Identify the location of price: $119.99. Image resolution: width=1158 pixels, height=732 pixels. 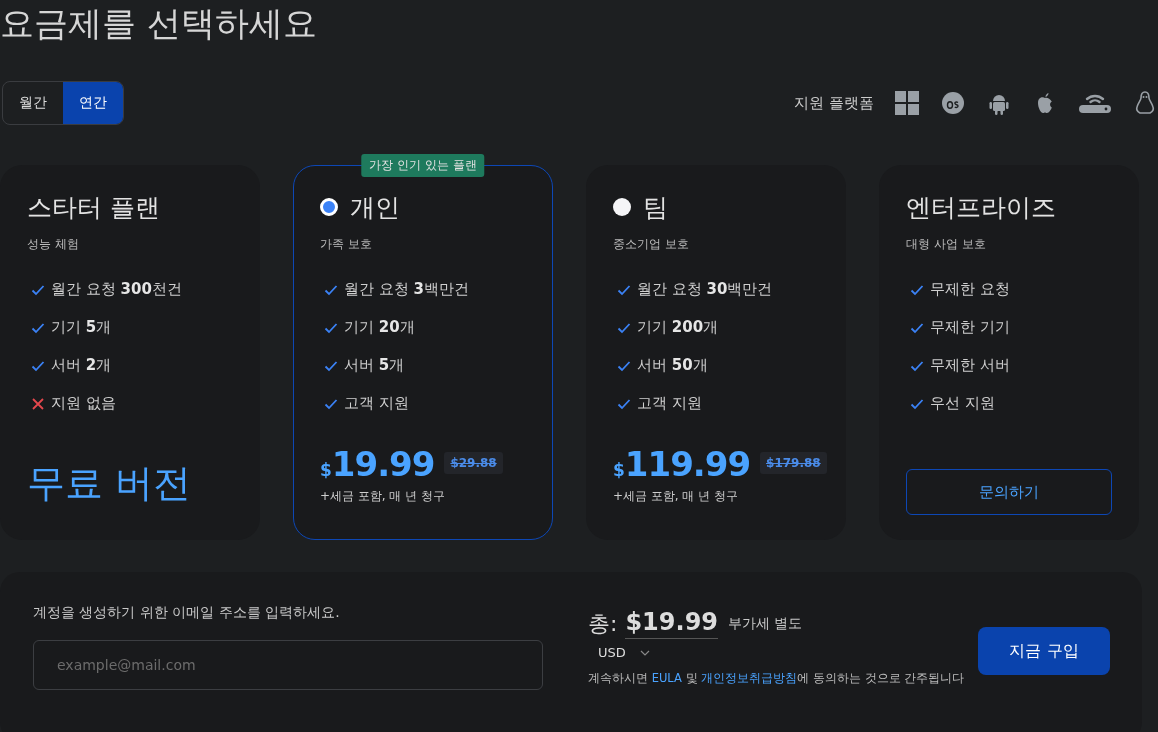
(682, 464).